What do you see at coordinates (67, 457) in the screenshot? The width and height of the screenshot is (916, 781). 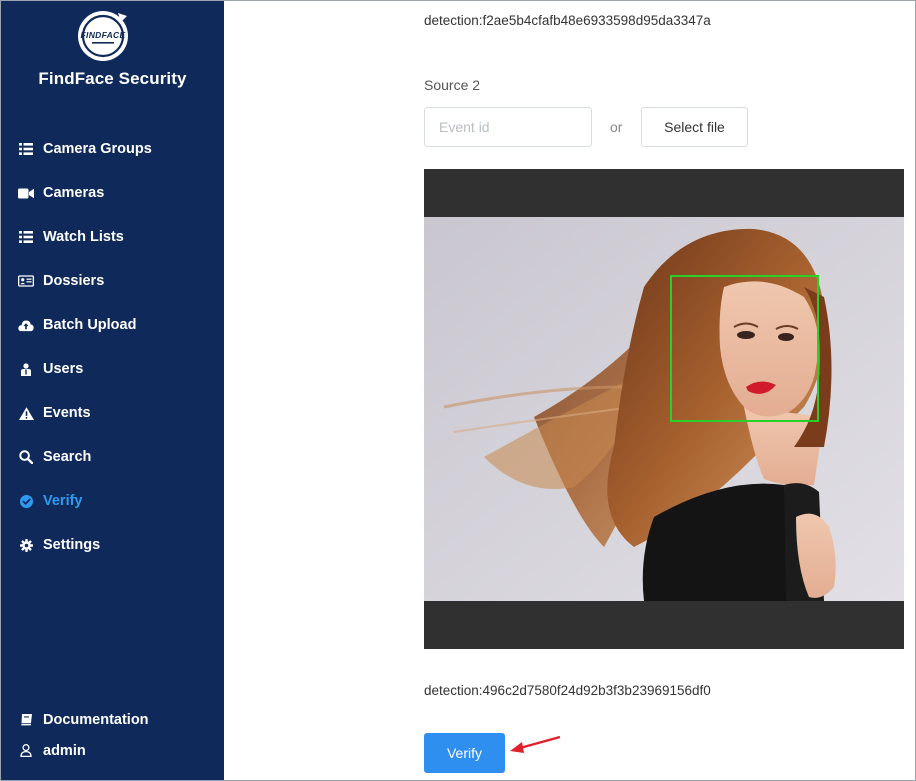 I see `sidebar-item-label: Search` at bounding box center [67, 457].